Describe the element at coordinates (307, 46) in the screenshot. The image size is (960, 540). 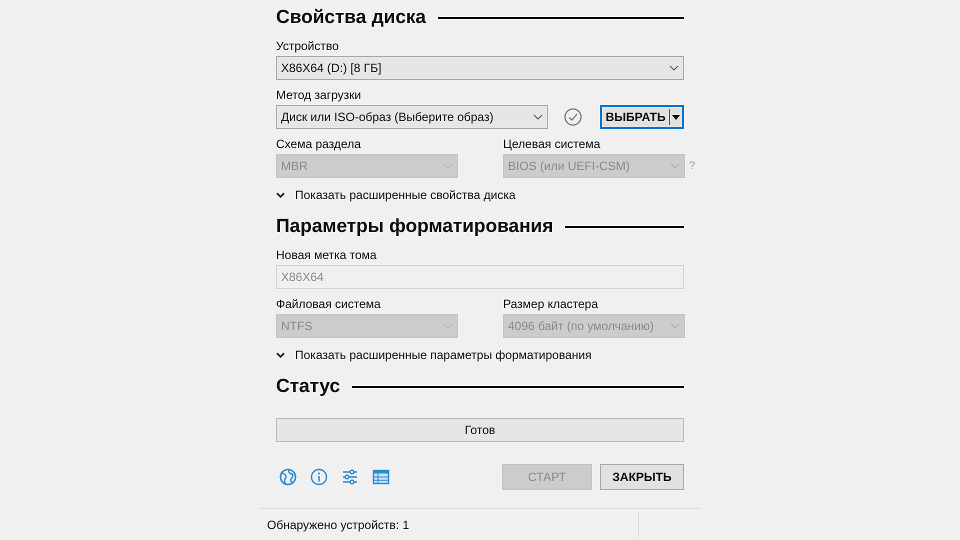
I see `field-label: Устройство` at that location.